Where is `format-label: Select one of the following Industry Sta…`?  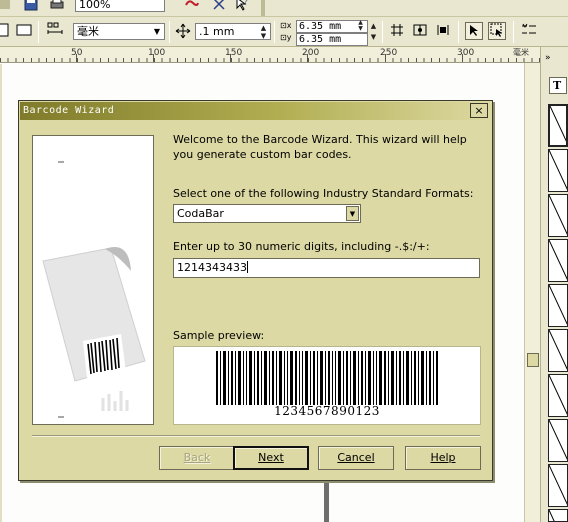 format-label: Select one of the following Industry Sta… is located at coordinates (323, 193).